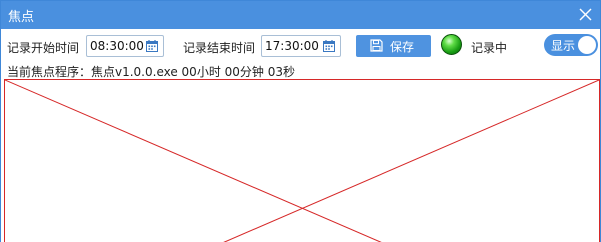  Describe the element at coordinates (151, 72) in the screenshot. I see `current-focus-info: 当前焦点程序：焦点v1.0.0.exe 00小时 00分钟 03秒` at that location.